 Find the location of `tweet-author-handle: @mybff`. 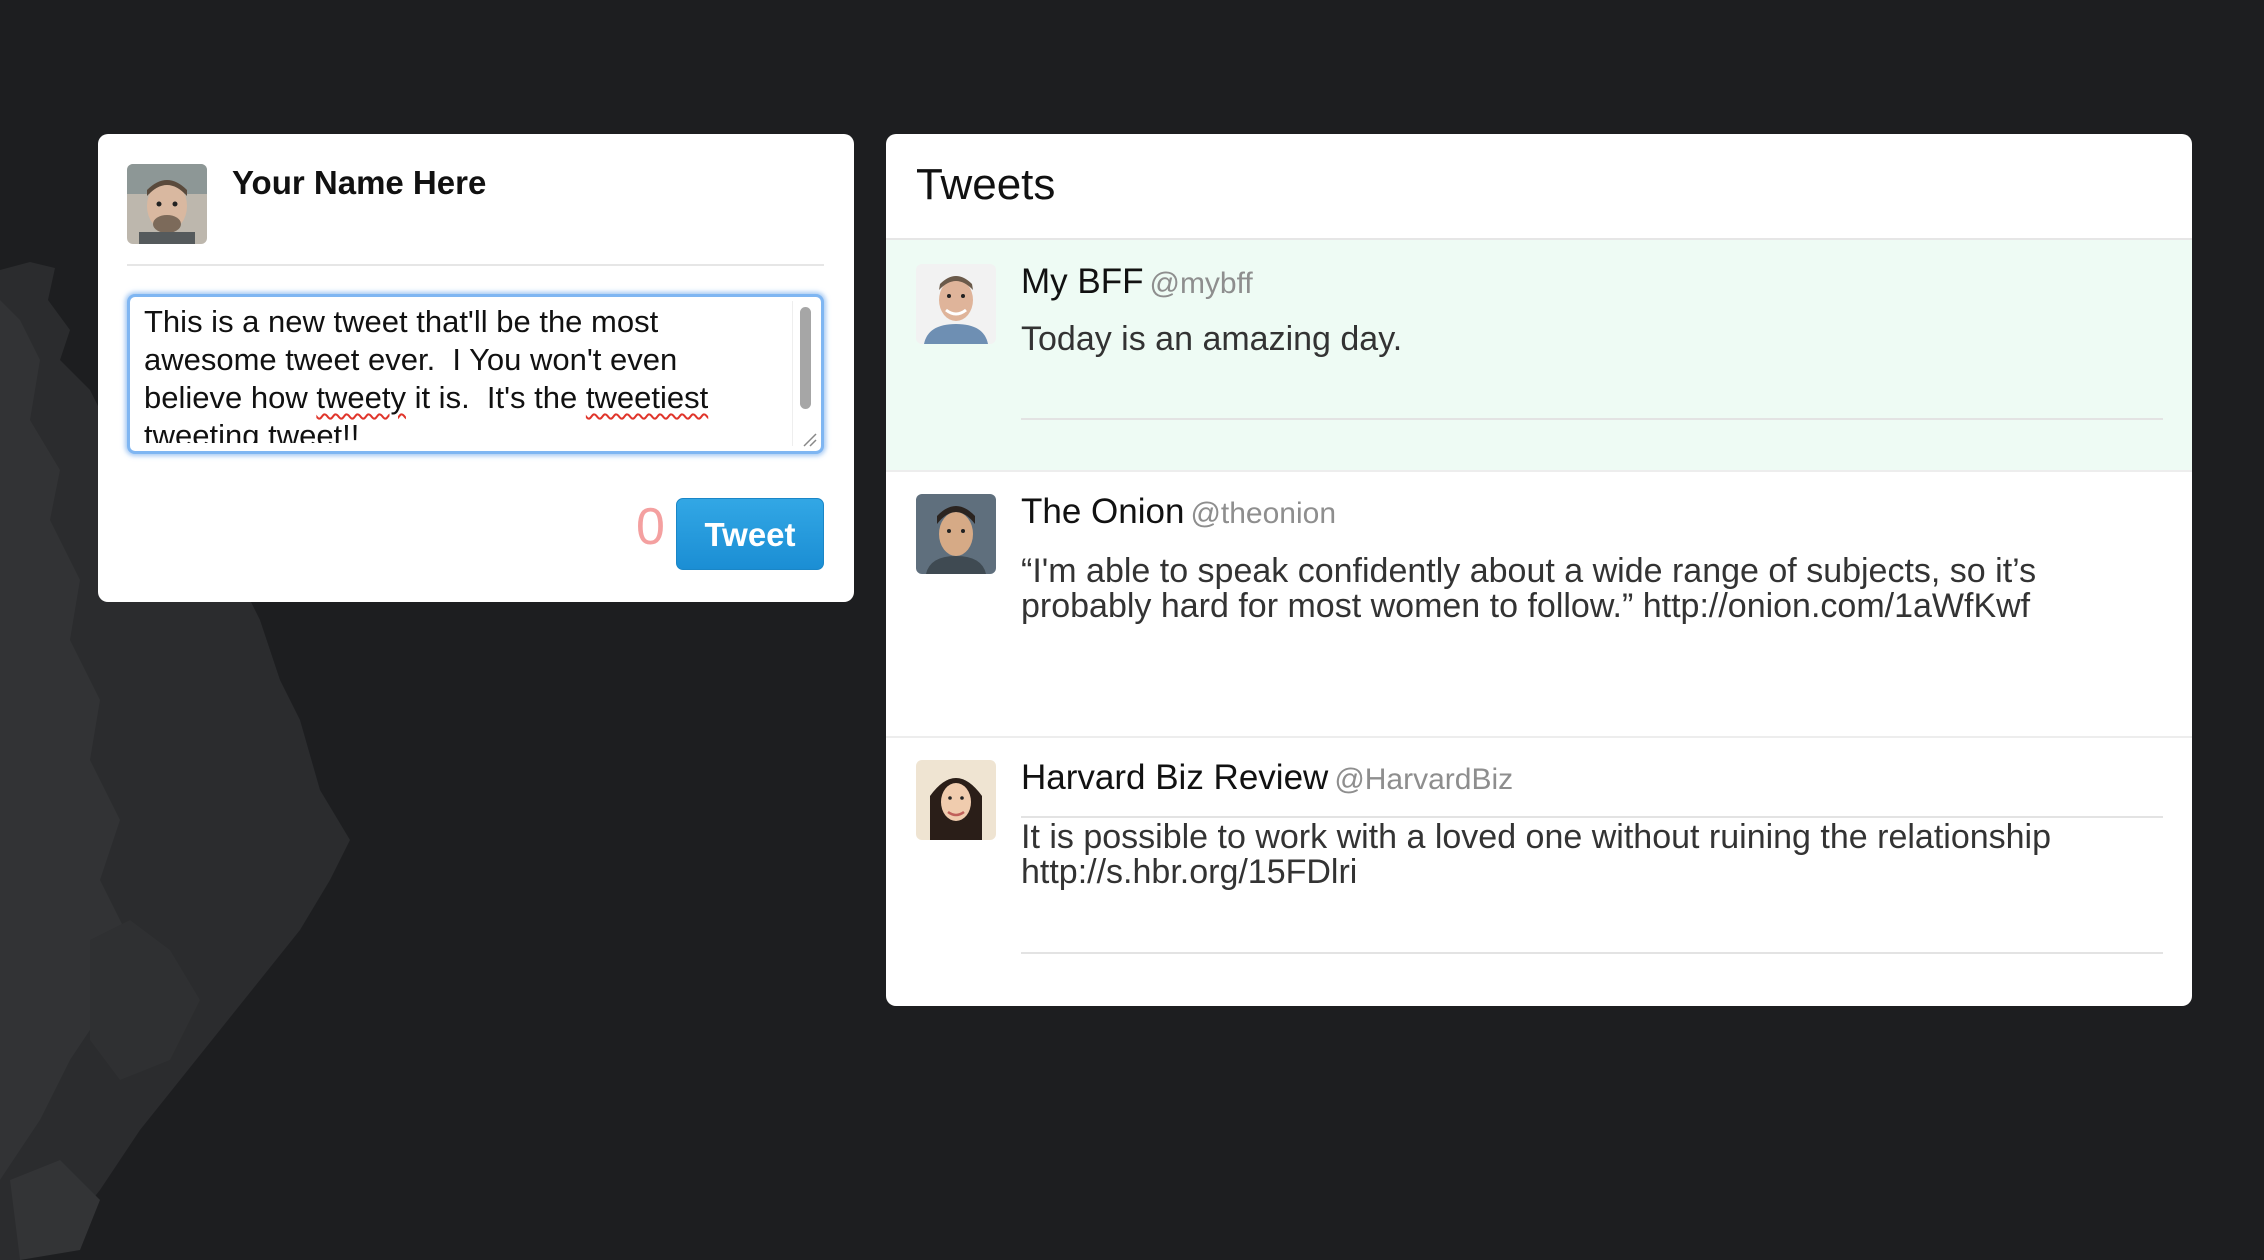

tweet-author-handle: @mybff is located at coordinates (1200, 283).